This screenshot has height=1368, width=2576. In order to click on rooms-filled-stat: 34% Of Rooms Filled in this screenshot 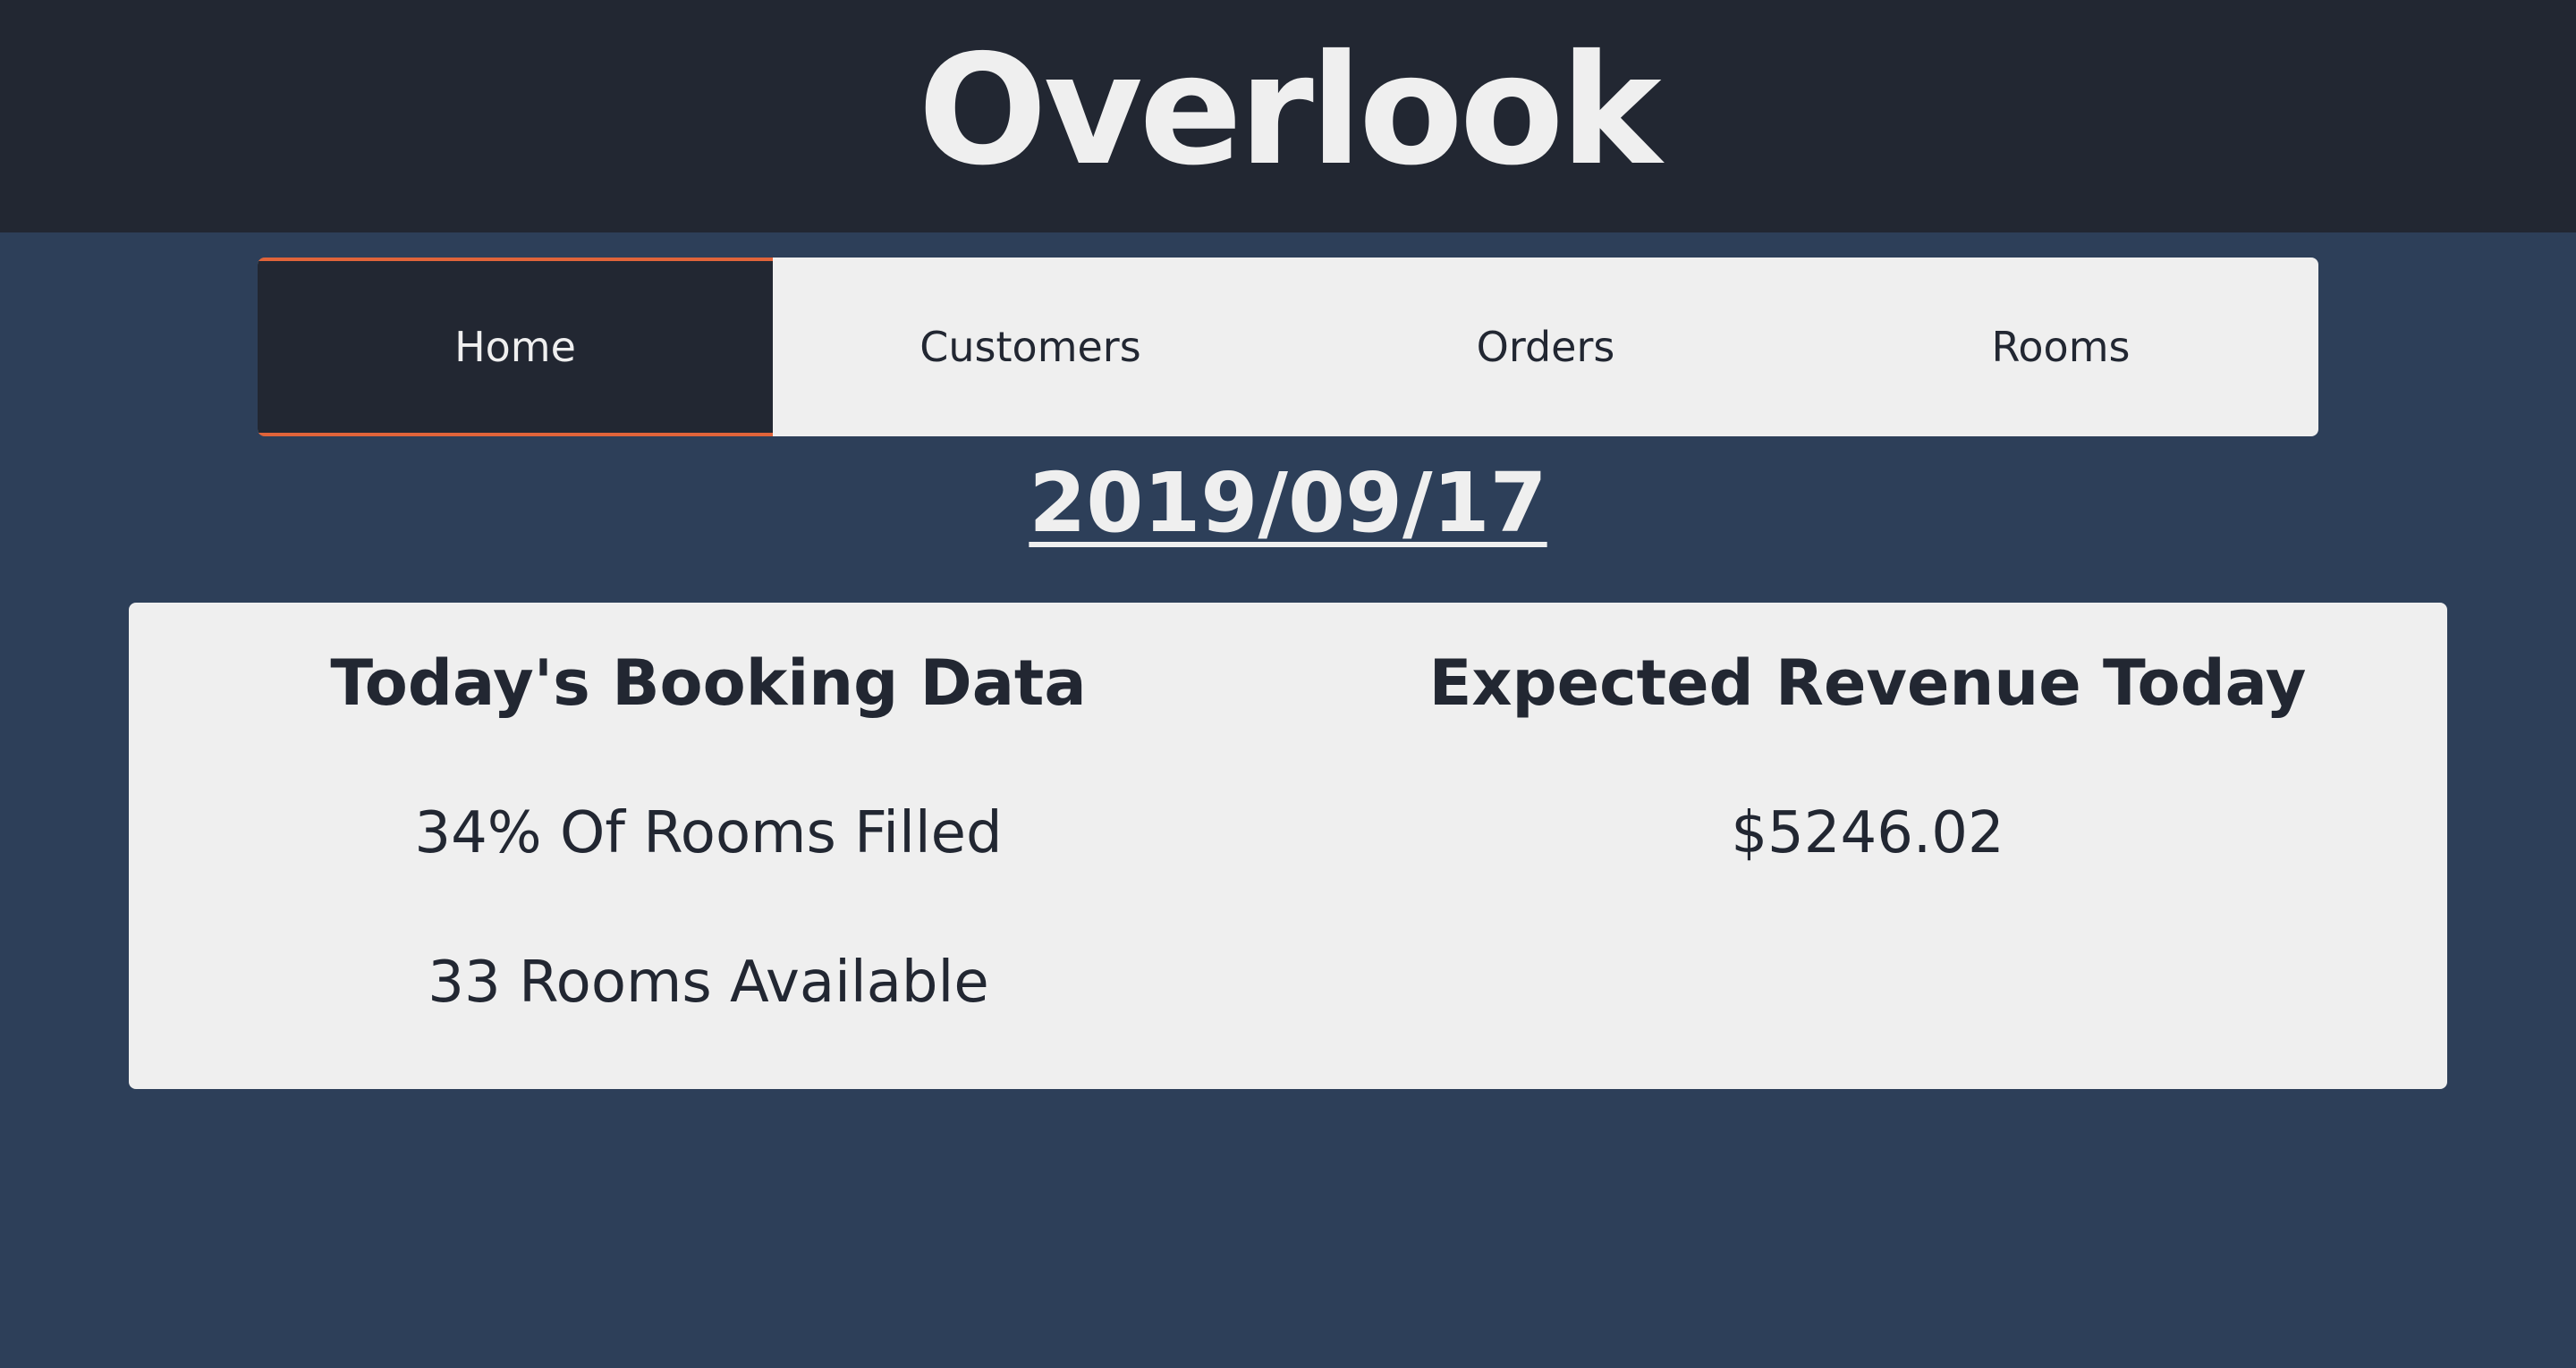, I will do `click(708, 833)`.